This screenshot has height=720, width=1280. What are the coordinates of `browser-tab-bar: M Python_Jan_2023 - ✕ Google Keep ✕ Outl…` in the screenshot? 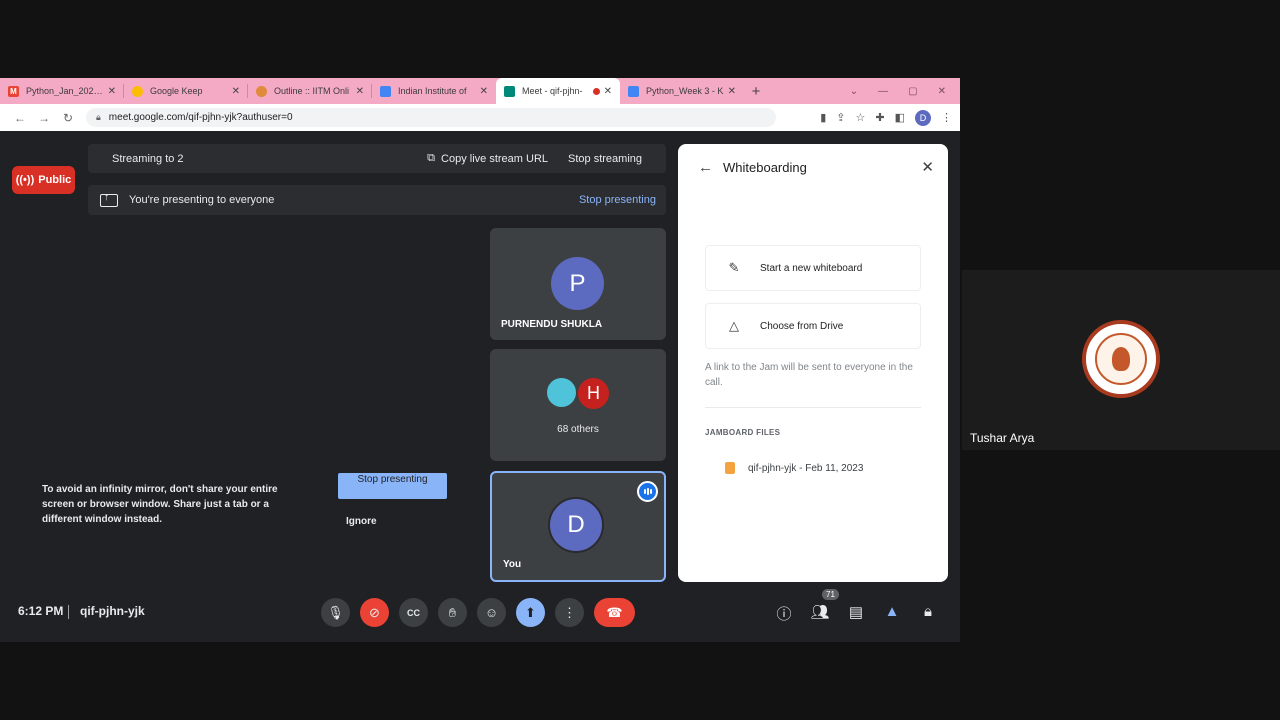 It's located at (480, 91).